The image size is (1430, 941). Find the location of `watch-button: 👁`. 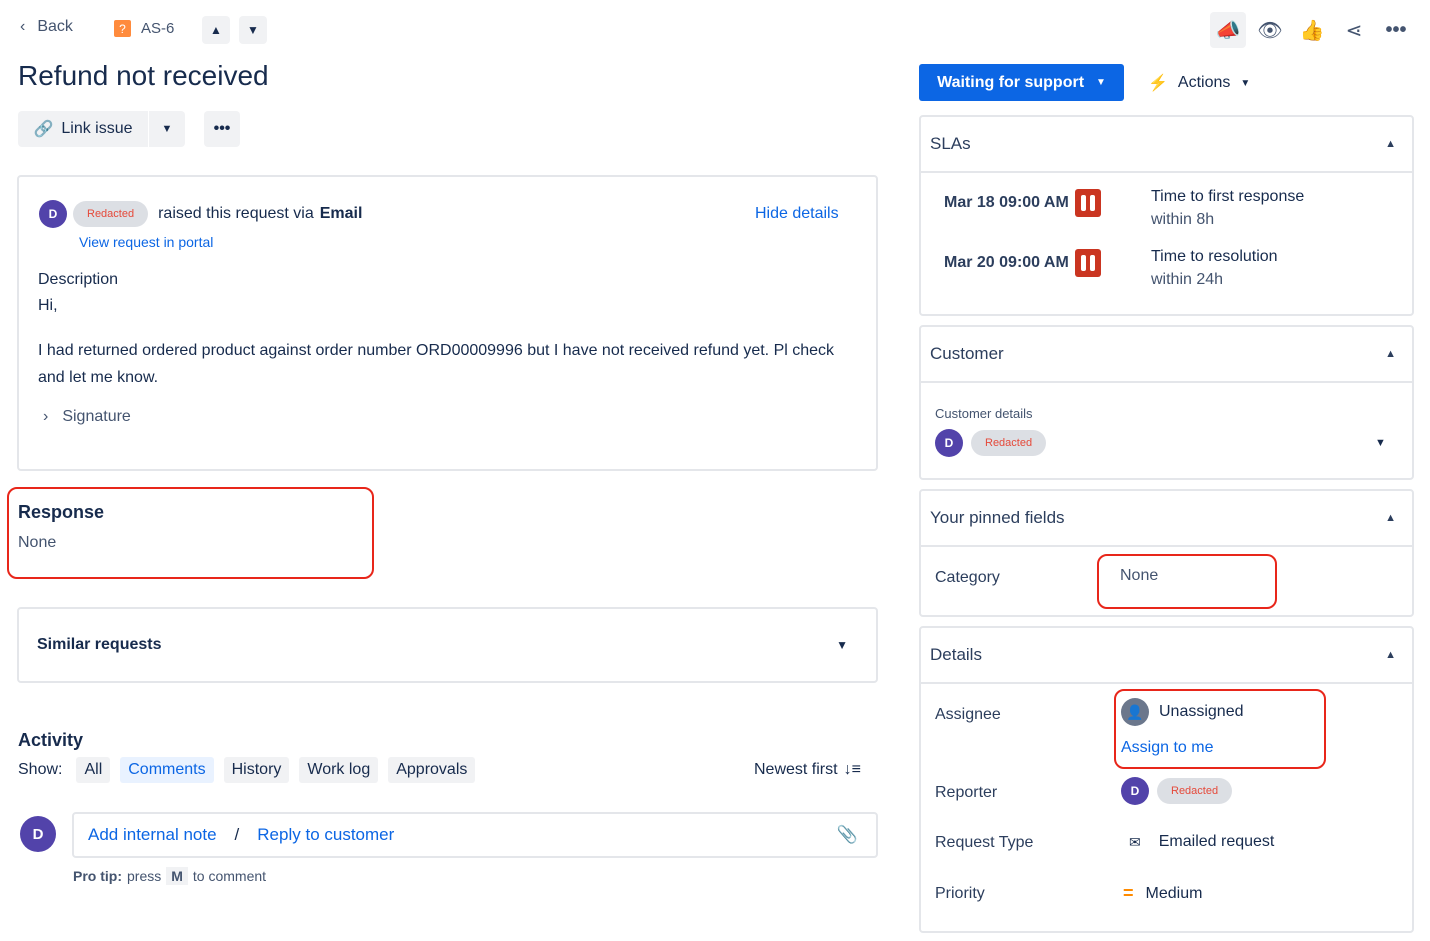

watch-button: 👁 is located at coordinates (1270, 30).